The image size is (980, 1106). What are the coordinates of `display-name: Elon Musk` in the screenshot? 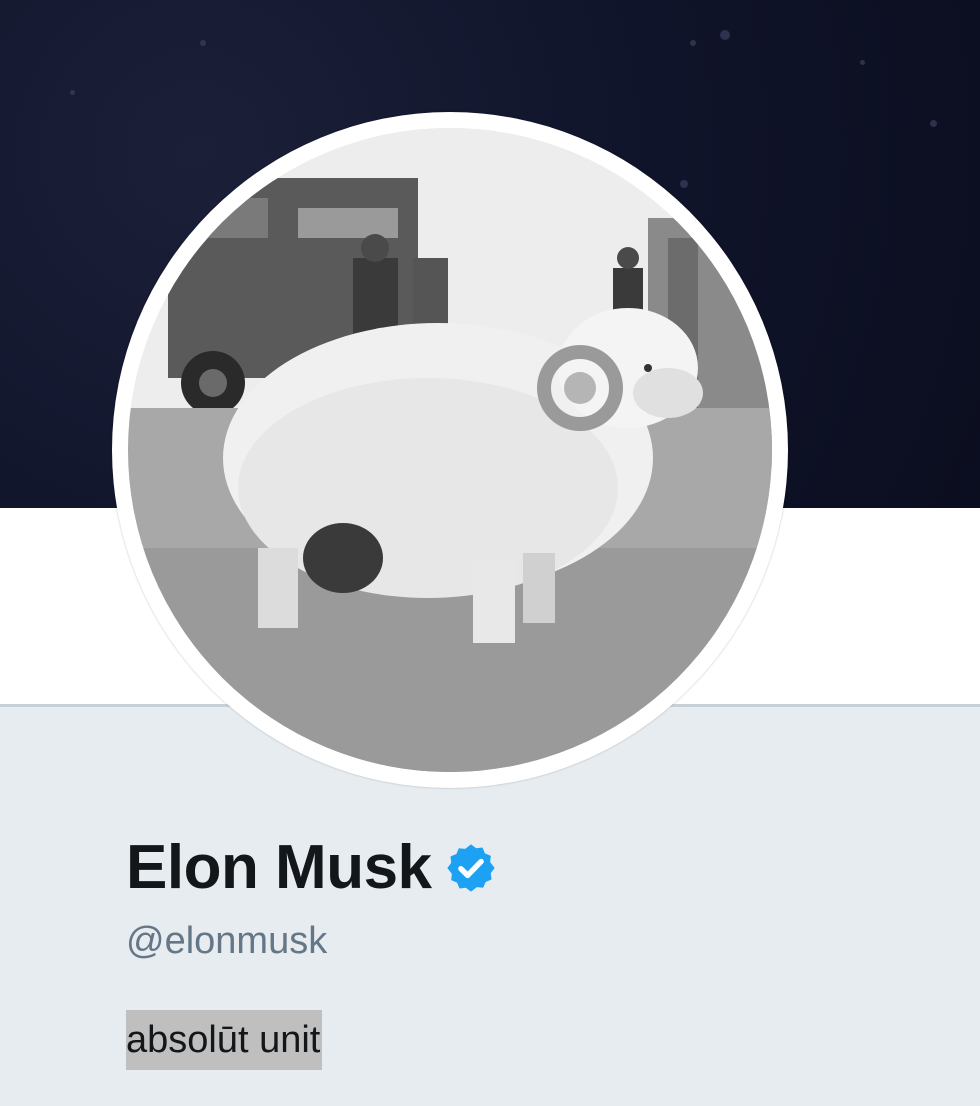 It's located at (279, 868).